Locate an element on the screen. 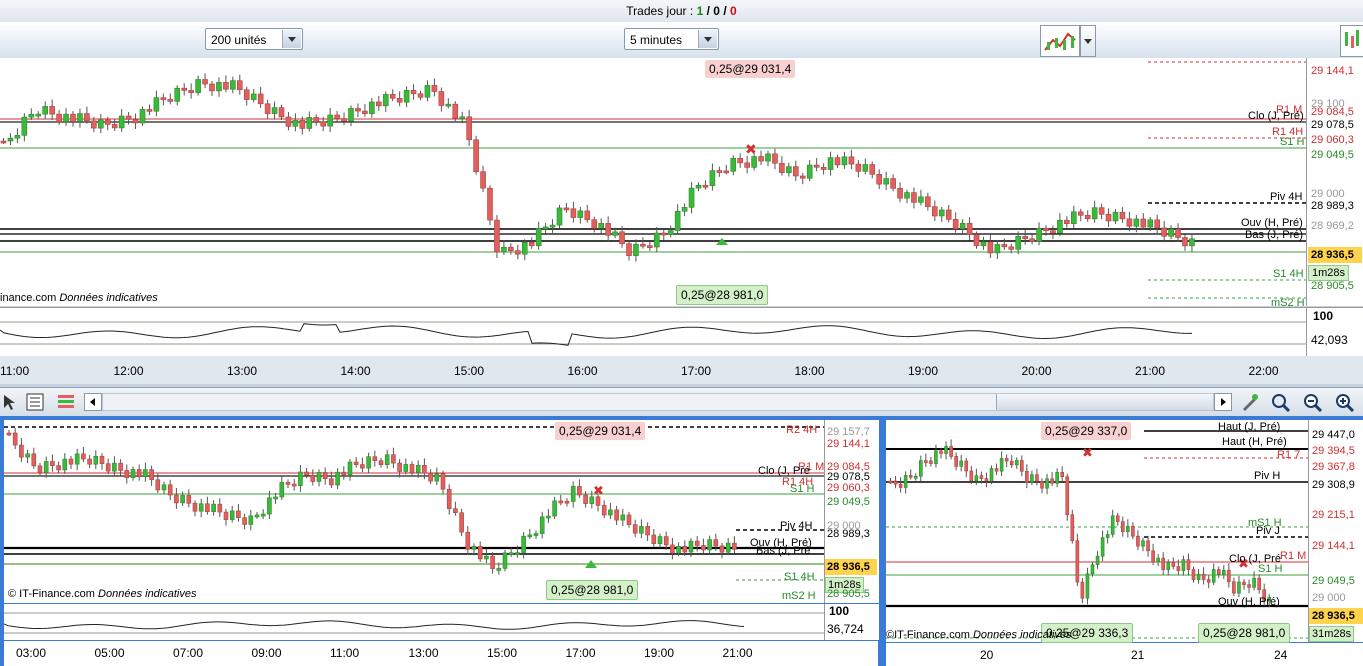  br-trade-tag-top: 0,25@29 337,0 is located at coordinates (1086, 431).